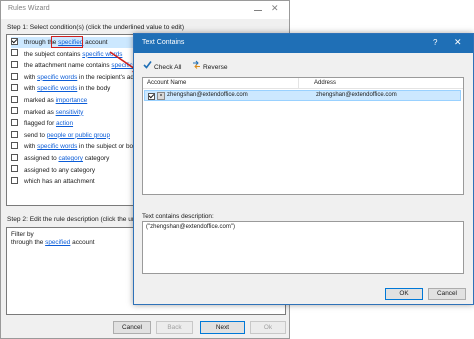 The image size is (474, 339). Describe the element at coordinates (166, 83) in the screenshot. I see `column-account-name: Account Name` at that location.